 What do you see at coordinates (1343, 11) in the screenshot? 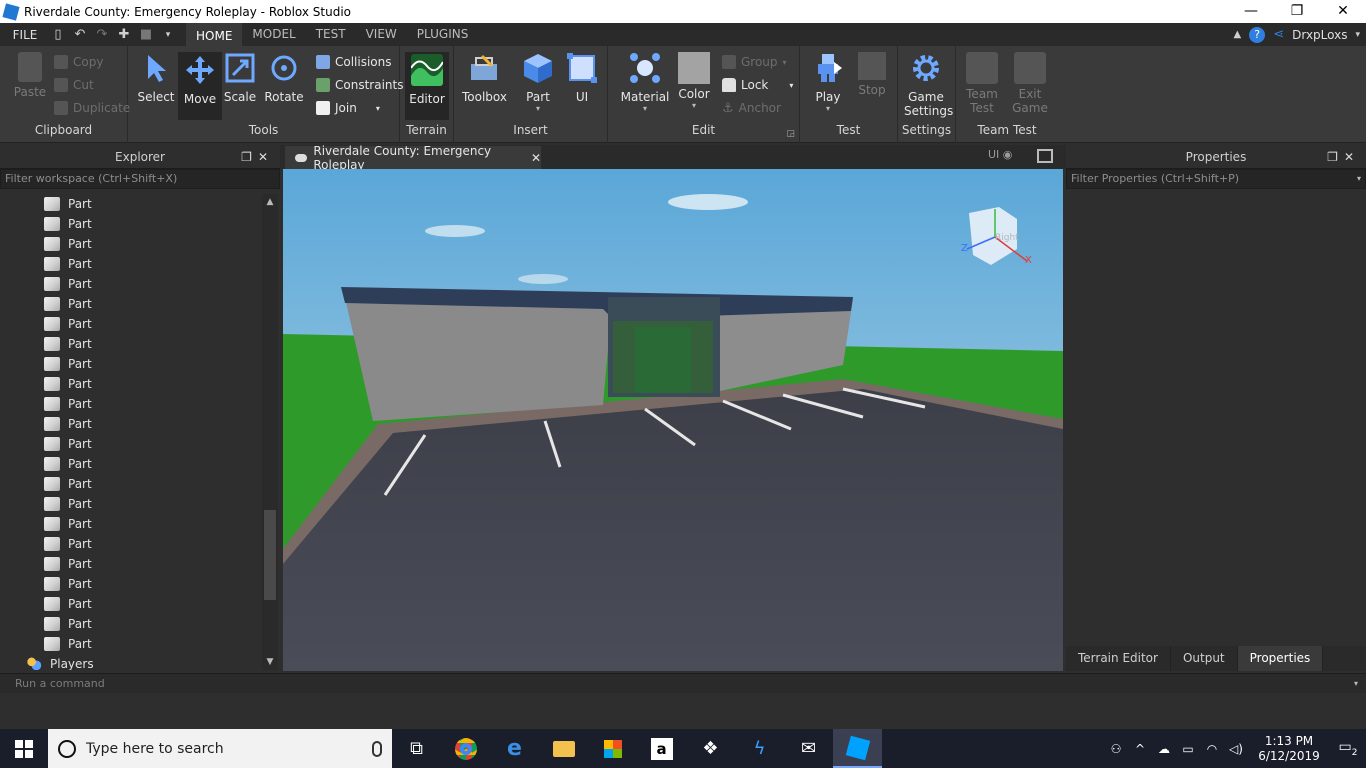
I see `close-button: ✕` at bounding box center [1343, 11].